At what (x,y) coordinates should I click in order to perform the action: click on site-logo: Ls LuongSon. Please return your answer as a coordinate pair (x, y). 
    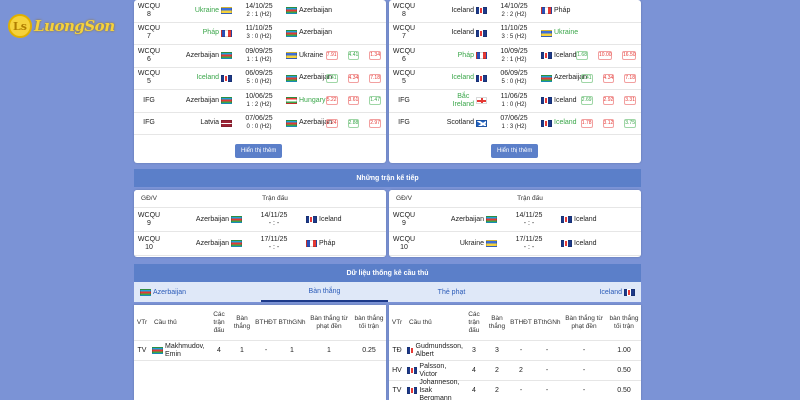
    Looking at the image, I should click on (73, 26).